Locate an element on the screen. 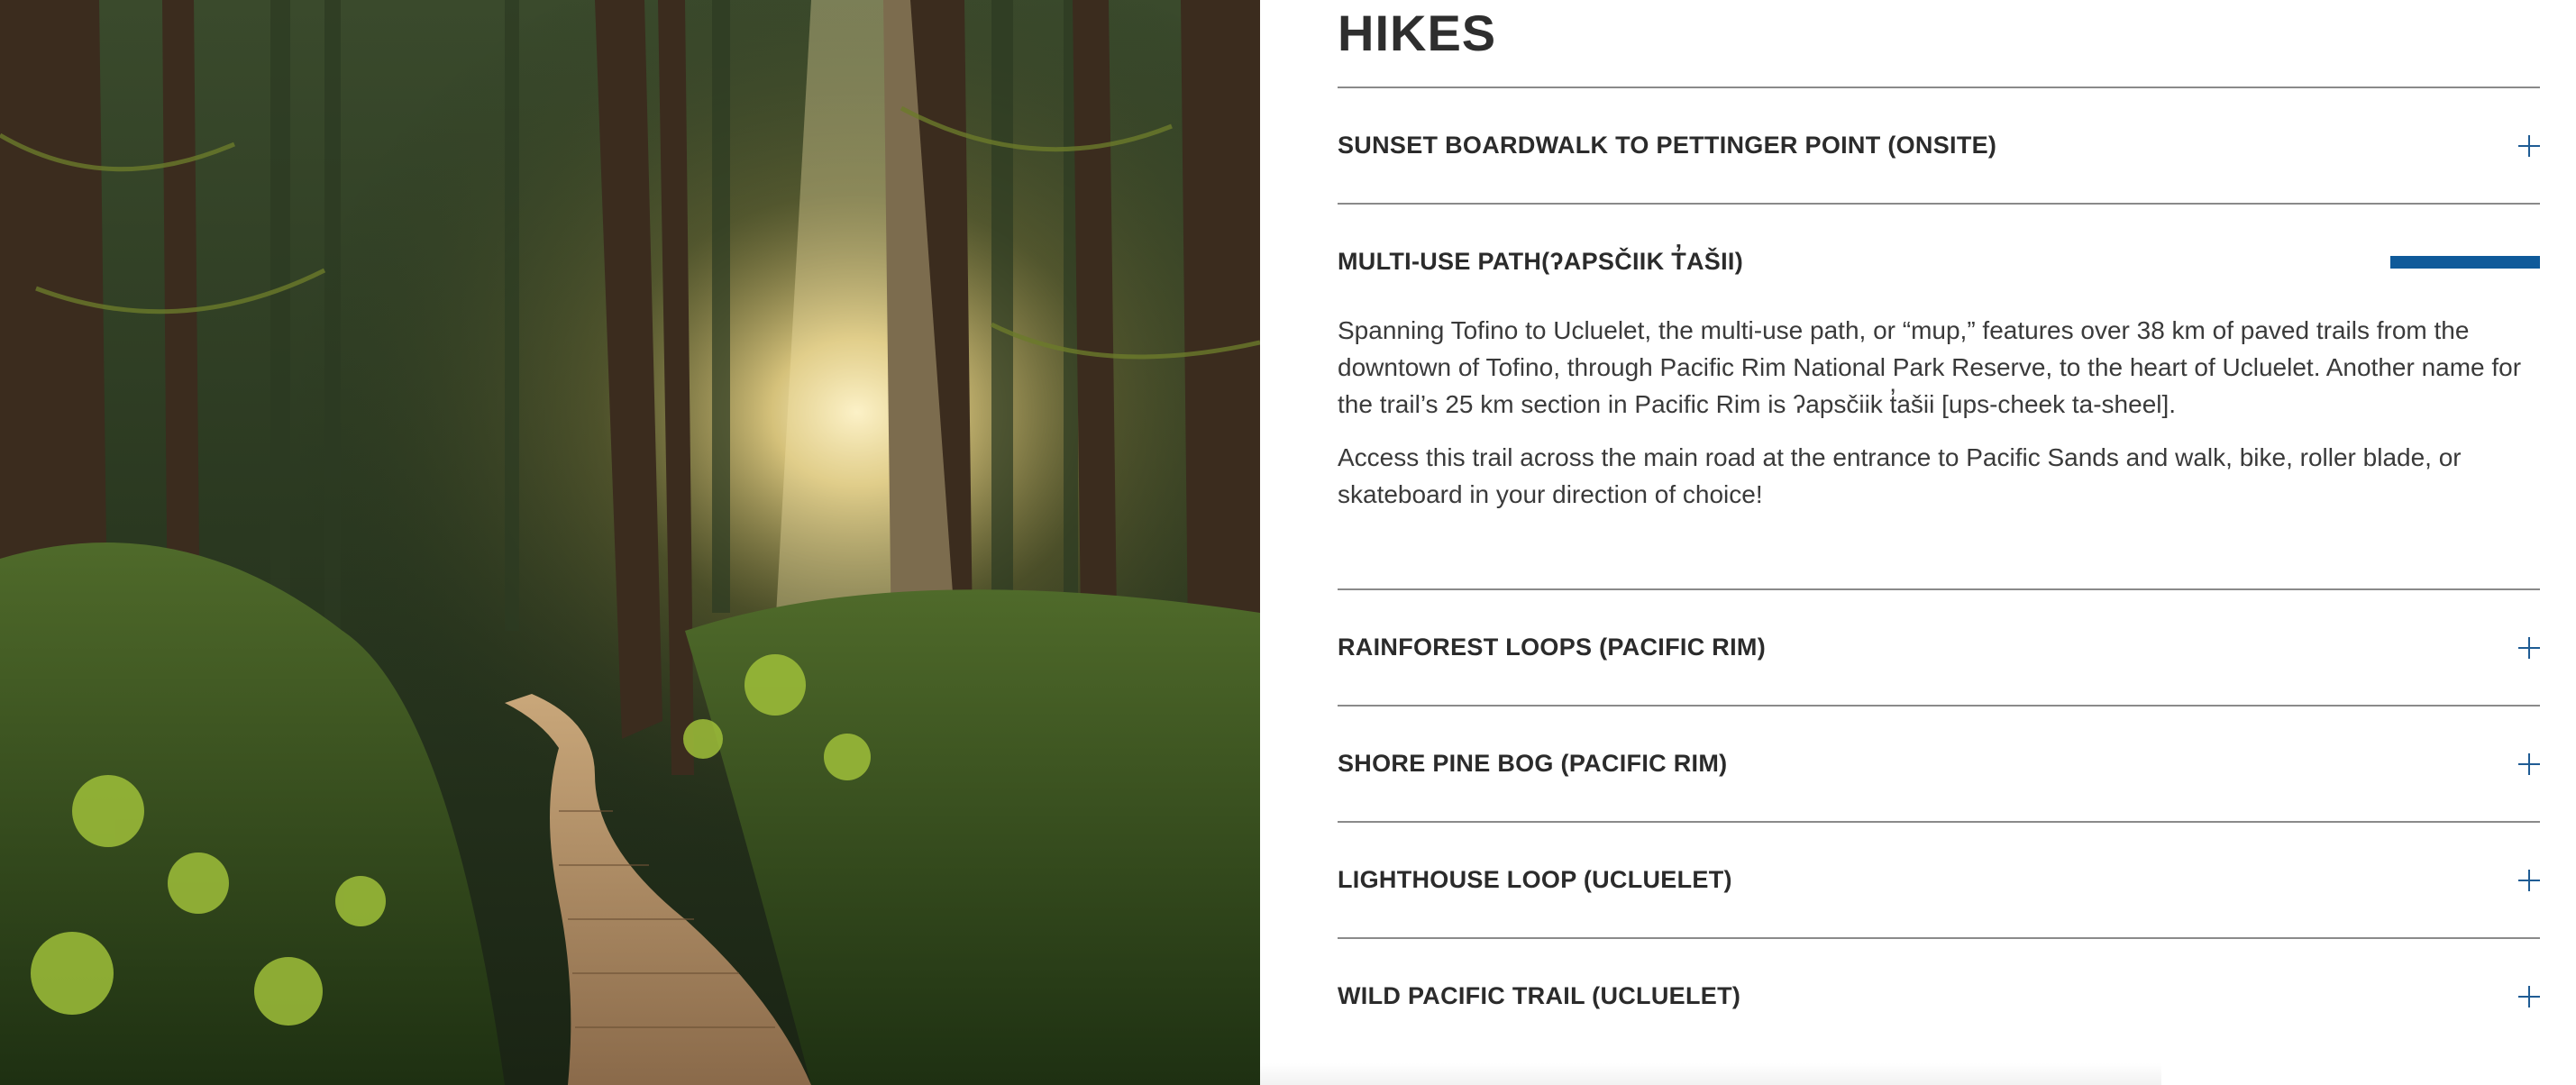 The height and width of the screenshot is (1085, 2576). accordion-item: RAINFOREST LOOPS (PACIFIC RIM) is located at coordinates (1939, 646).